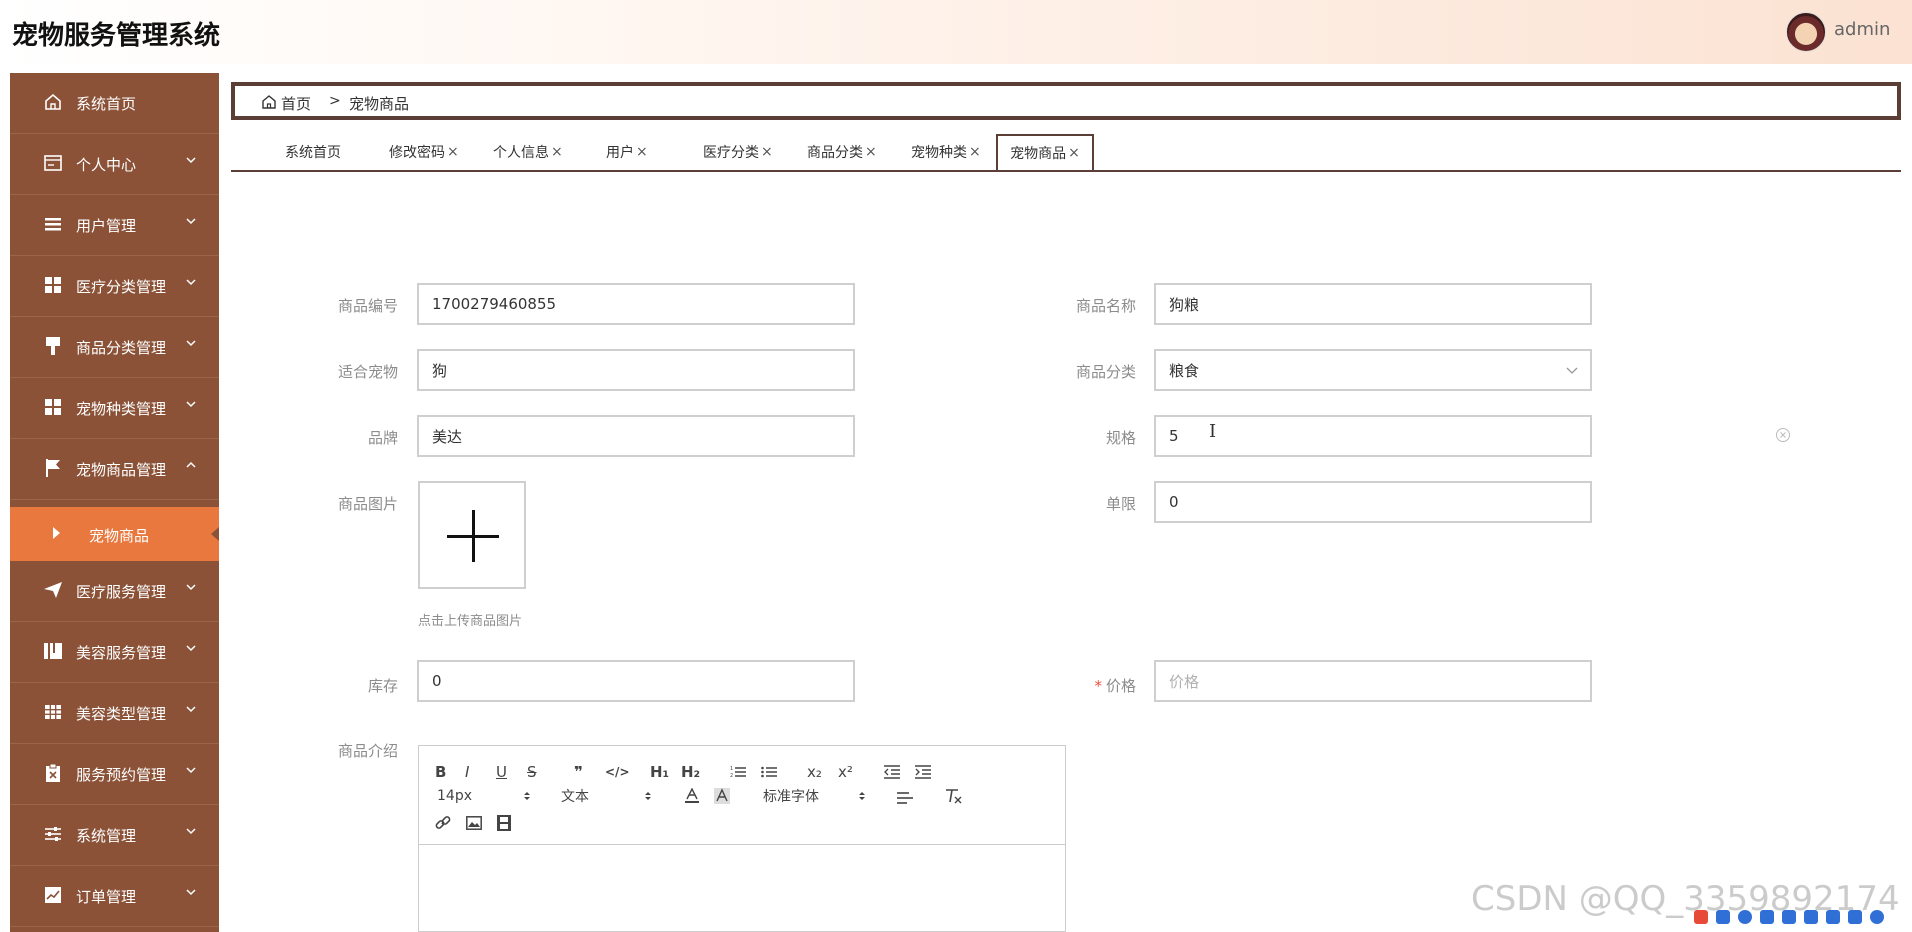 This screenshot has height=932, width=1912. I want to click on tab-label: 商品分类, so click(835, 153).